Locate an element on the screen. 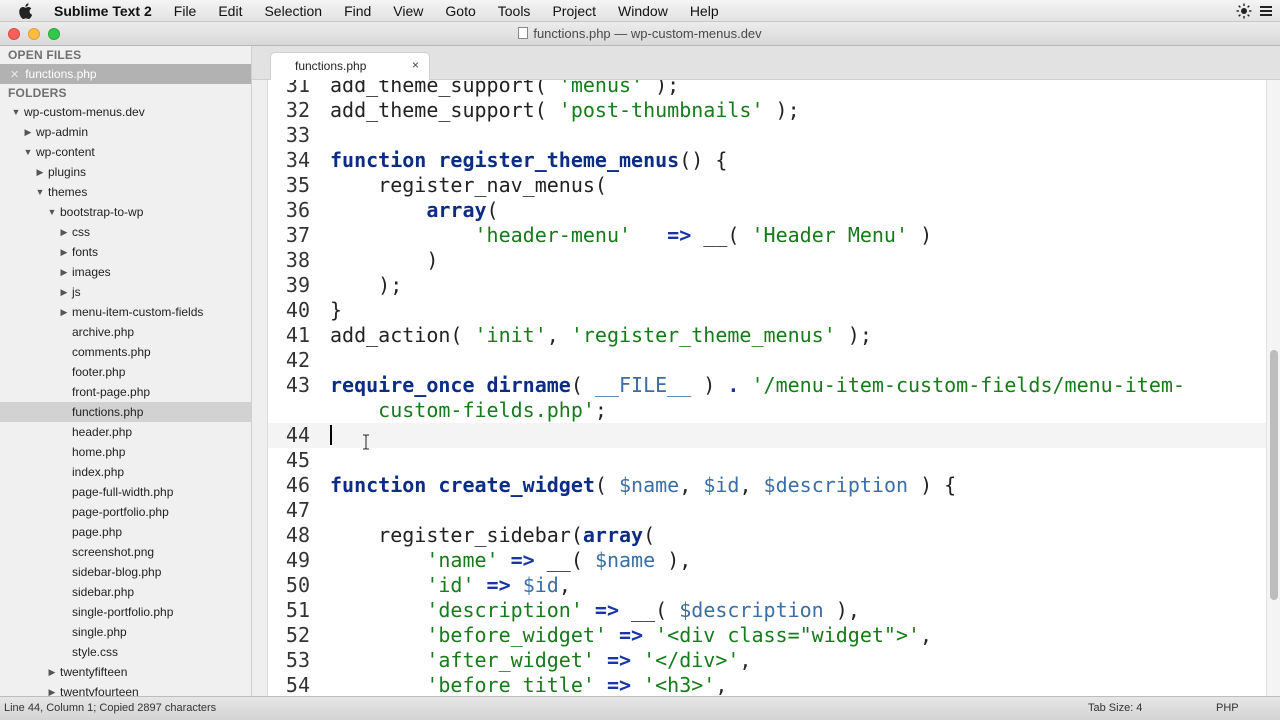 Image resolution: width=1280 pixels, height=720 pixels. tree-file-item: archive.php is located at coordinates (125, 332).